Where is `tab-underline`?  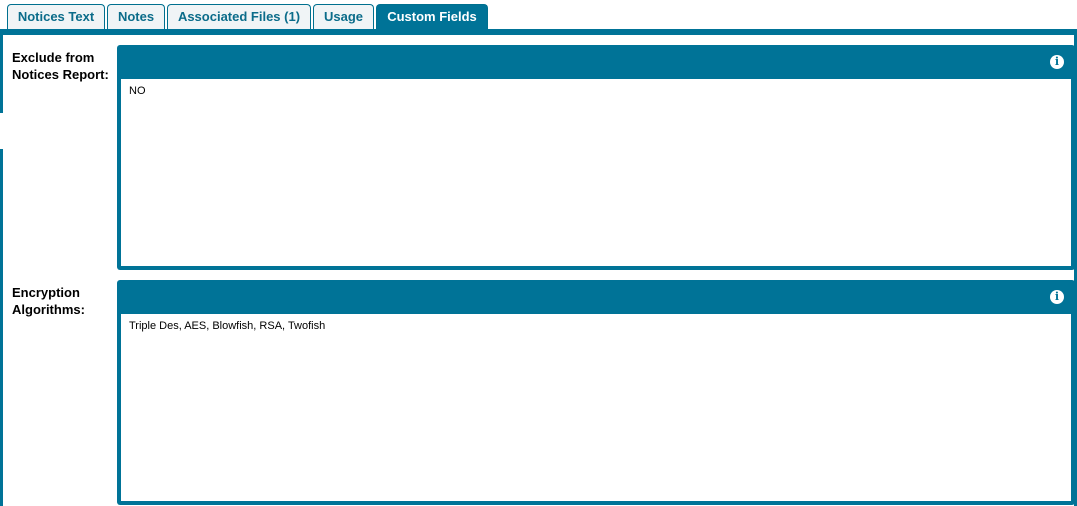 tab-underline is located at coordinates (538, 32).